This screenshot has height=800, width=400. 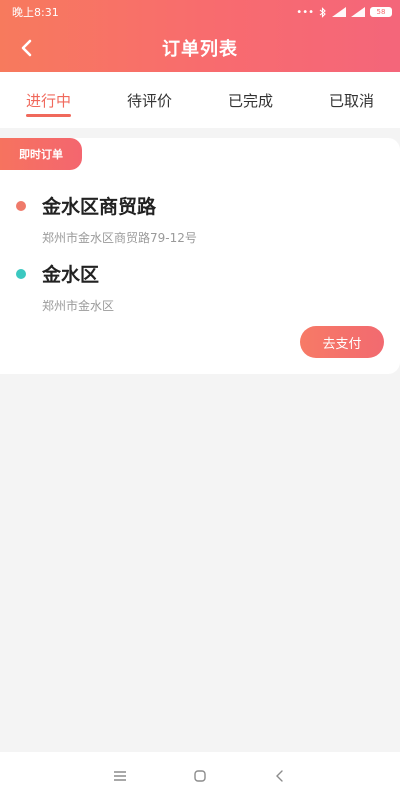 What do you see at coordinates (78, 306) in the screenshot?
I see `end-address-detail: 郑州市金水区` at bounding box center [78, 306].